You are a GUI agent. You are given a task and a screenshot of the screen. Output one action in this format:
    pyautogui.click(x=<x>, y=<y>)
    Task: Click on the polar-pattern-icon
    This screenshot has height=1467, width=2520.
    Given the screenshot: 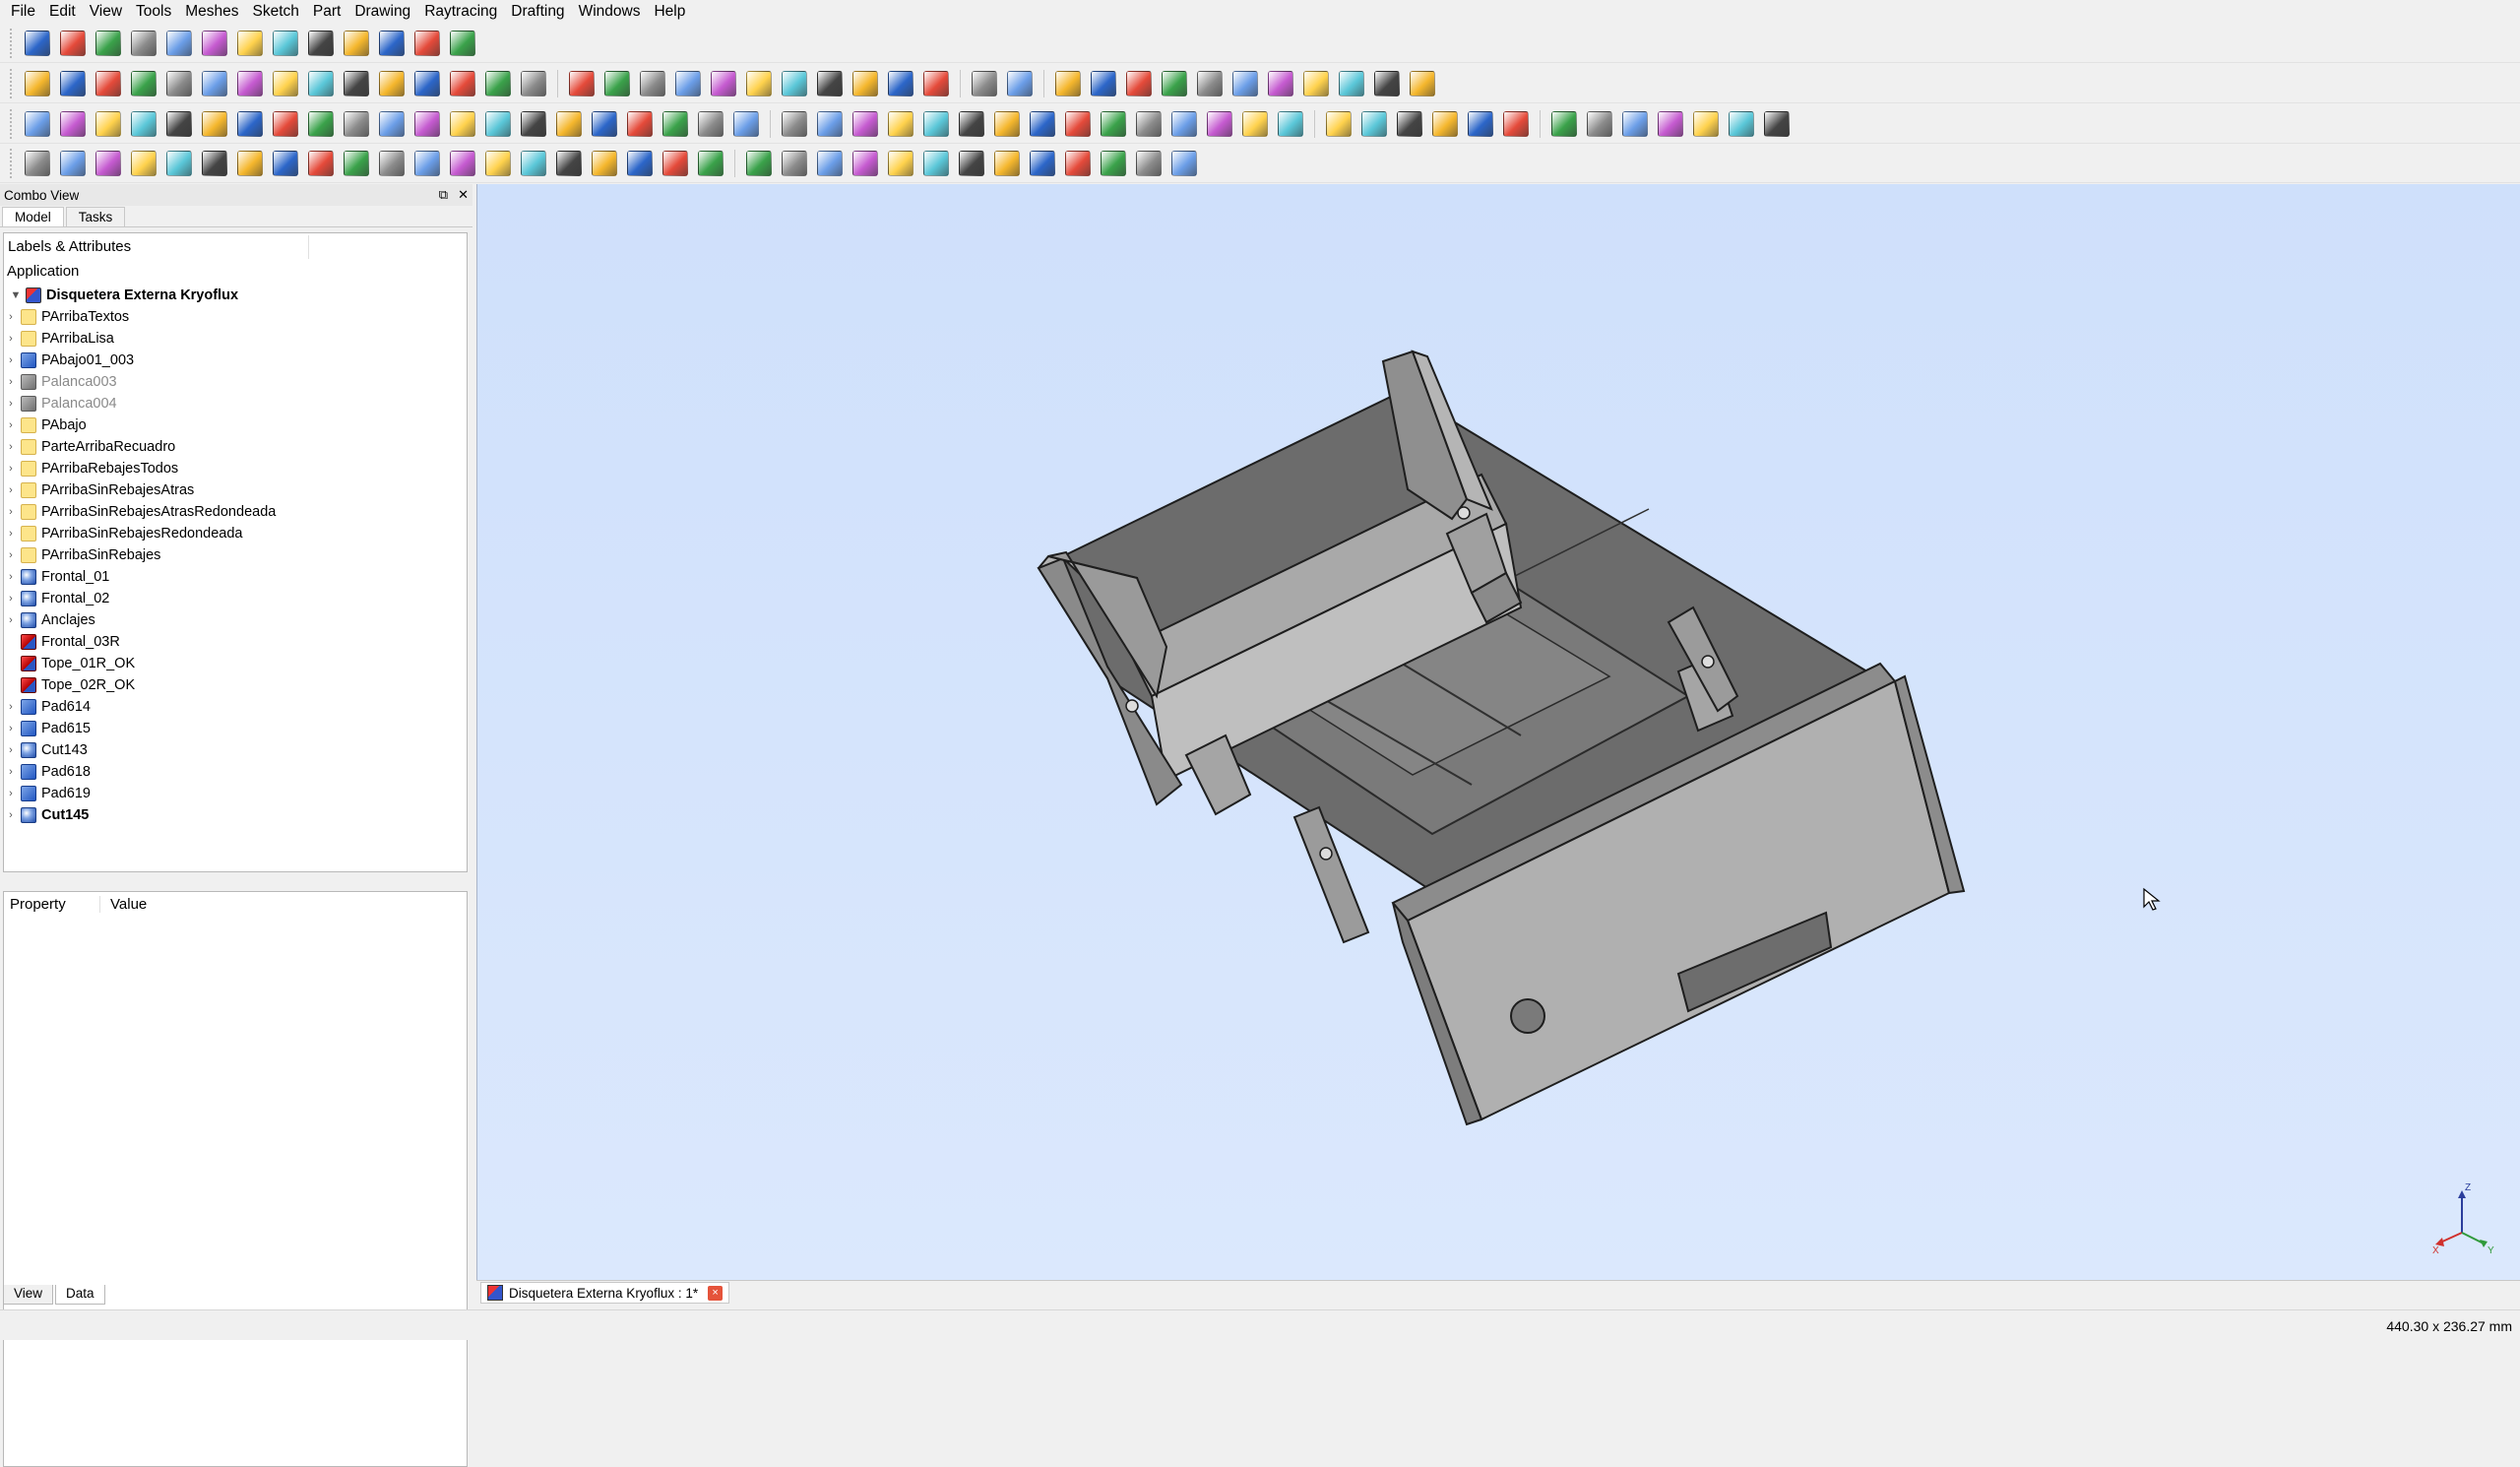 What is the action you would take?
    pyautogui.click(x=901, y=83)
    